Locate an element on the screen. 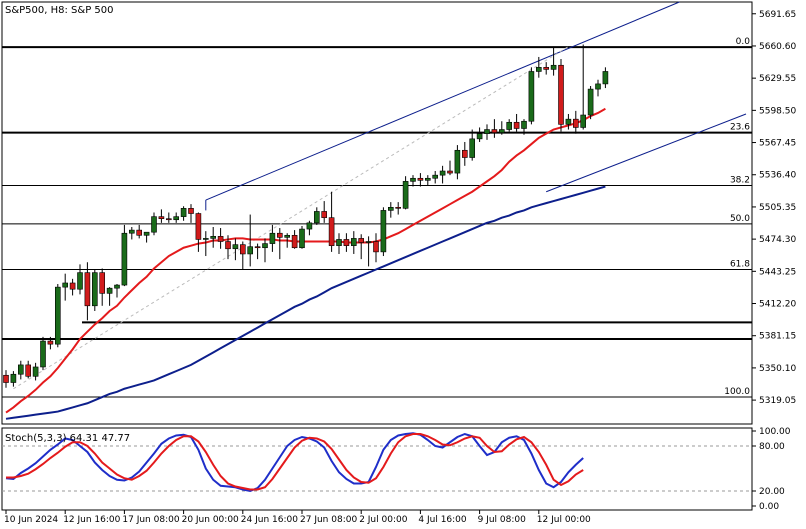 The image size is (806, 529). fib-label: 0.0 is located at coordinates (743, 42).